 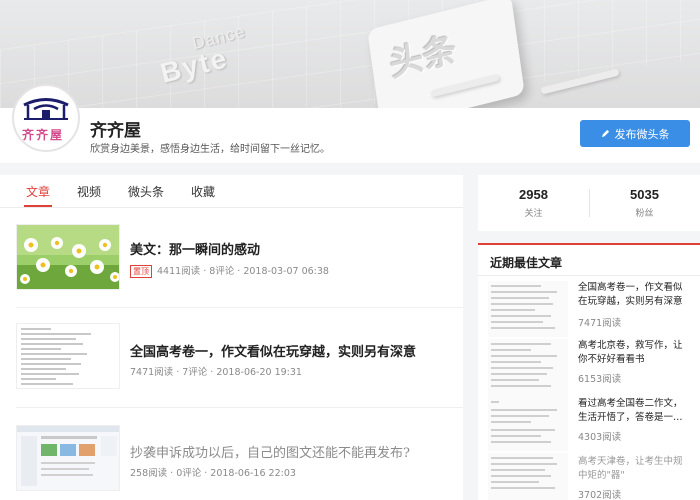 I want to click on best-article-reads: 3702阅读, so click(x=600, y=495).